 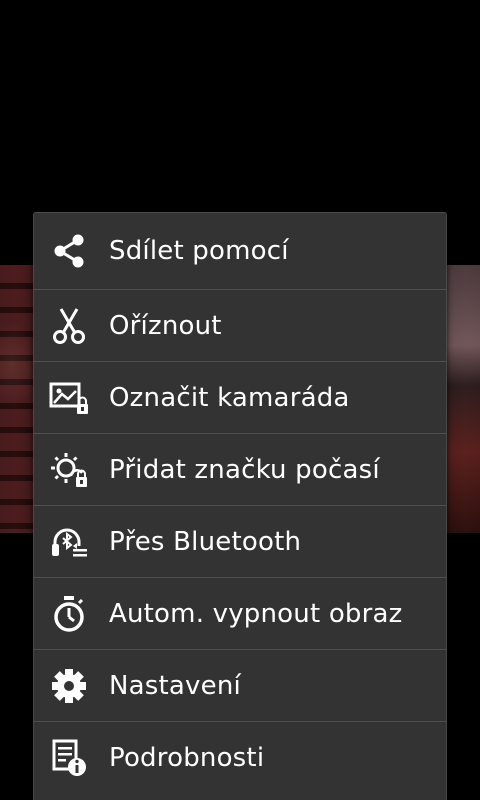 I want to click on menu-item-label: Oříznout, so click(x=165, y=325).